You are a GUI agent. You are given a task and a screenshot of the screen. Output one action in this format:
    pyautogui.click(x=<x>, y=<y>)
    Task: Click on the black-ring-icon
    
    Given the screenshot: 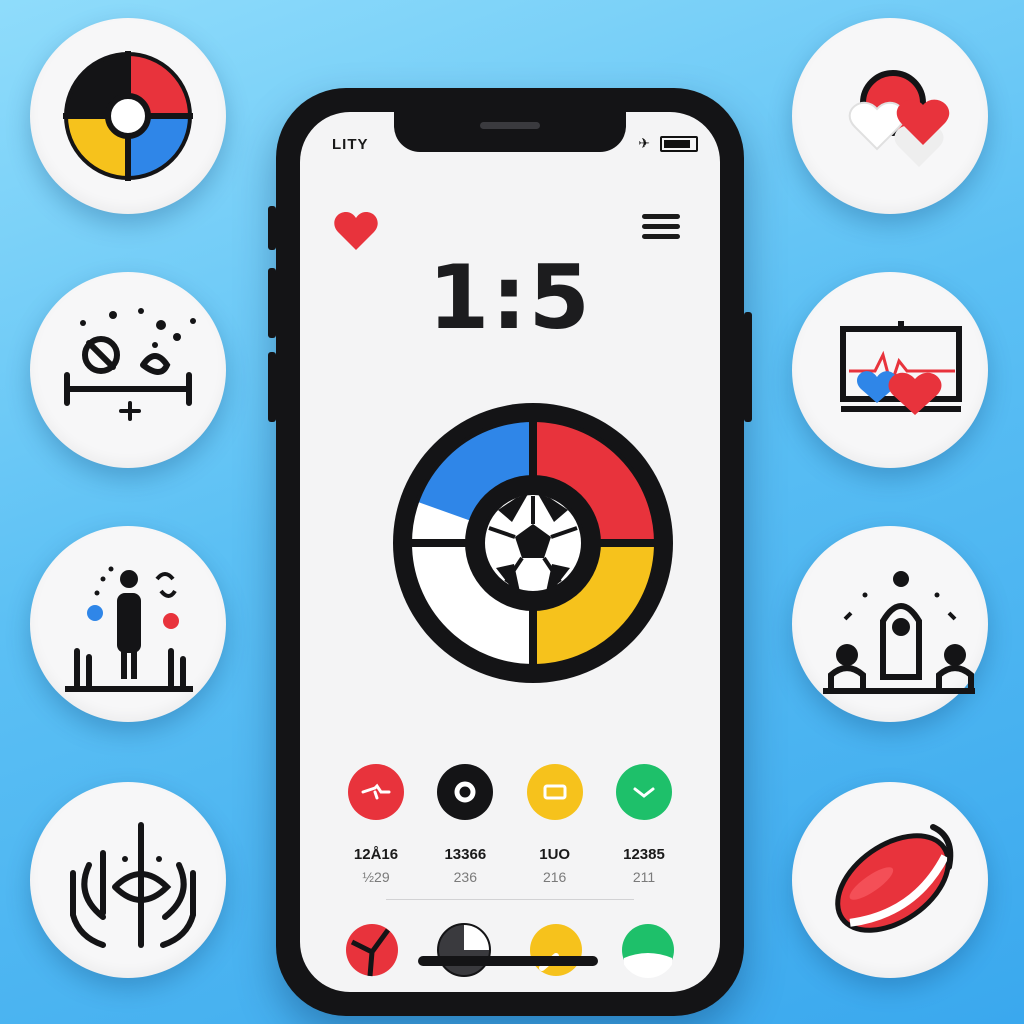 What is the action you would take?
    pyautogui.click(x=465, y=792)
    